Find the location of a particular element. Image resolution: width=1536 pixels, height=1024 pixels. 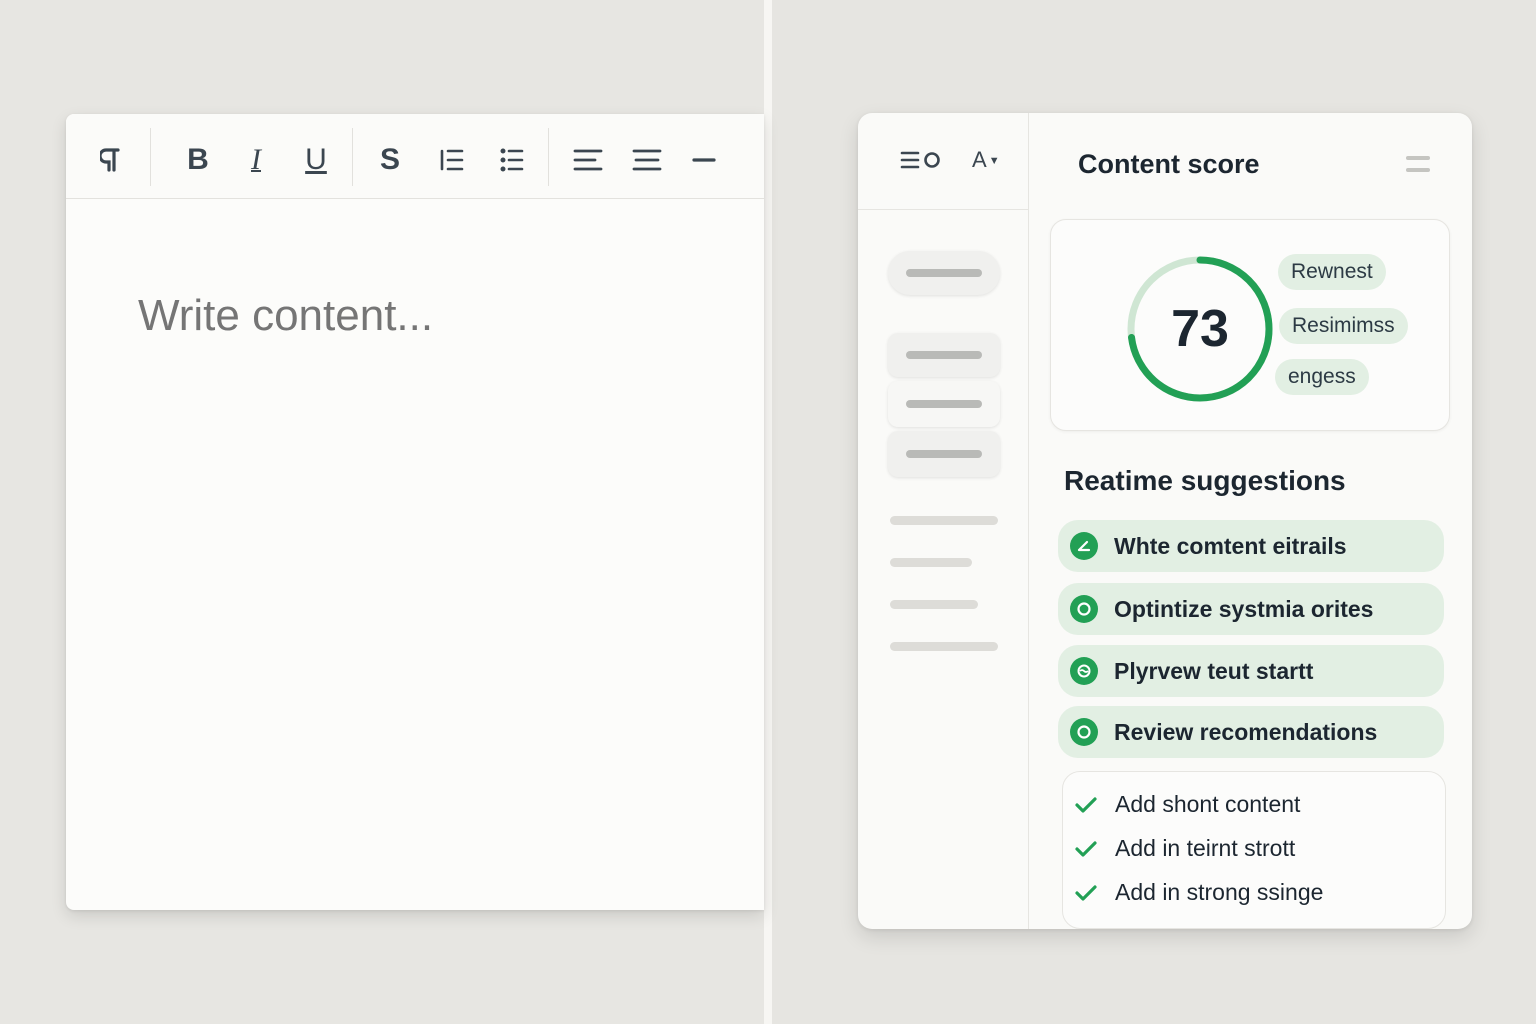

suggestion-label: Plyrvew teut startt is located at coordinates (1214, 671).